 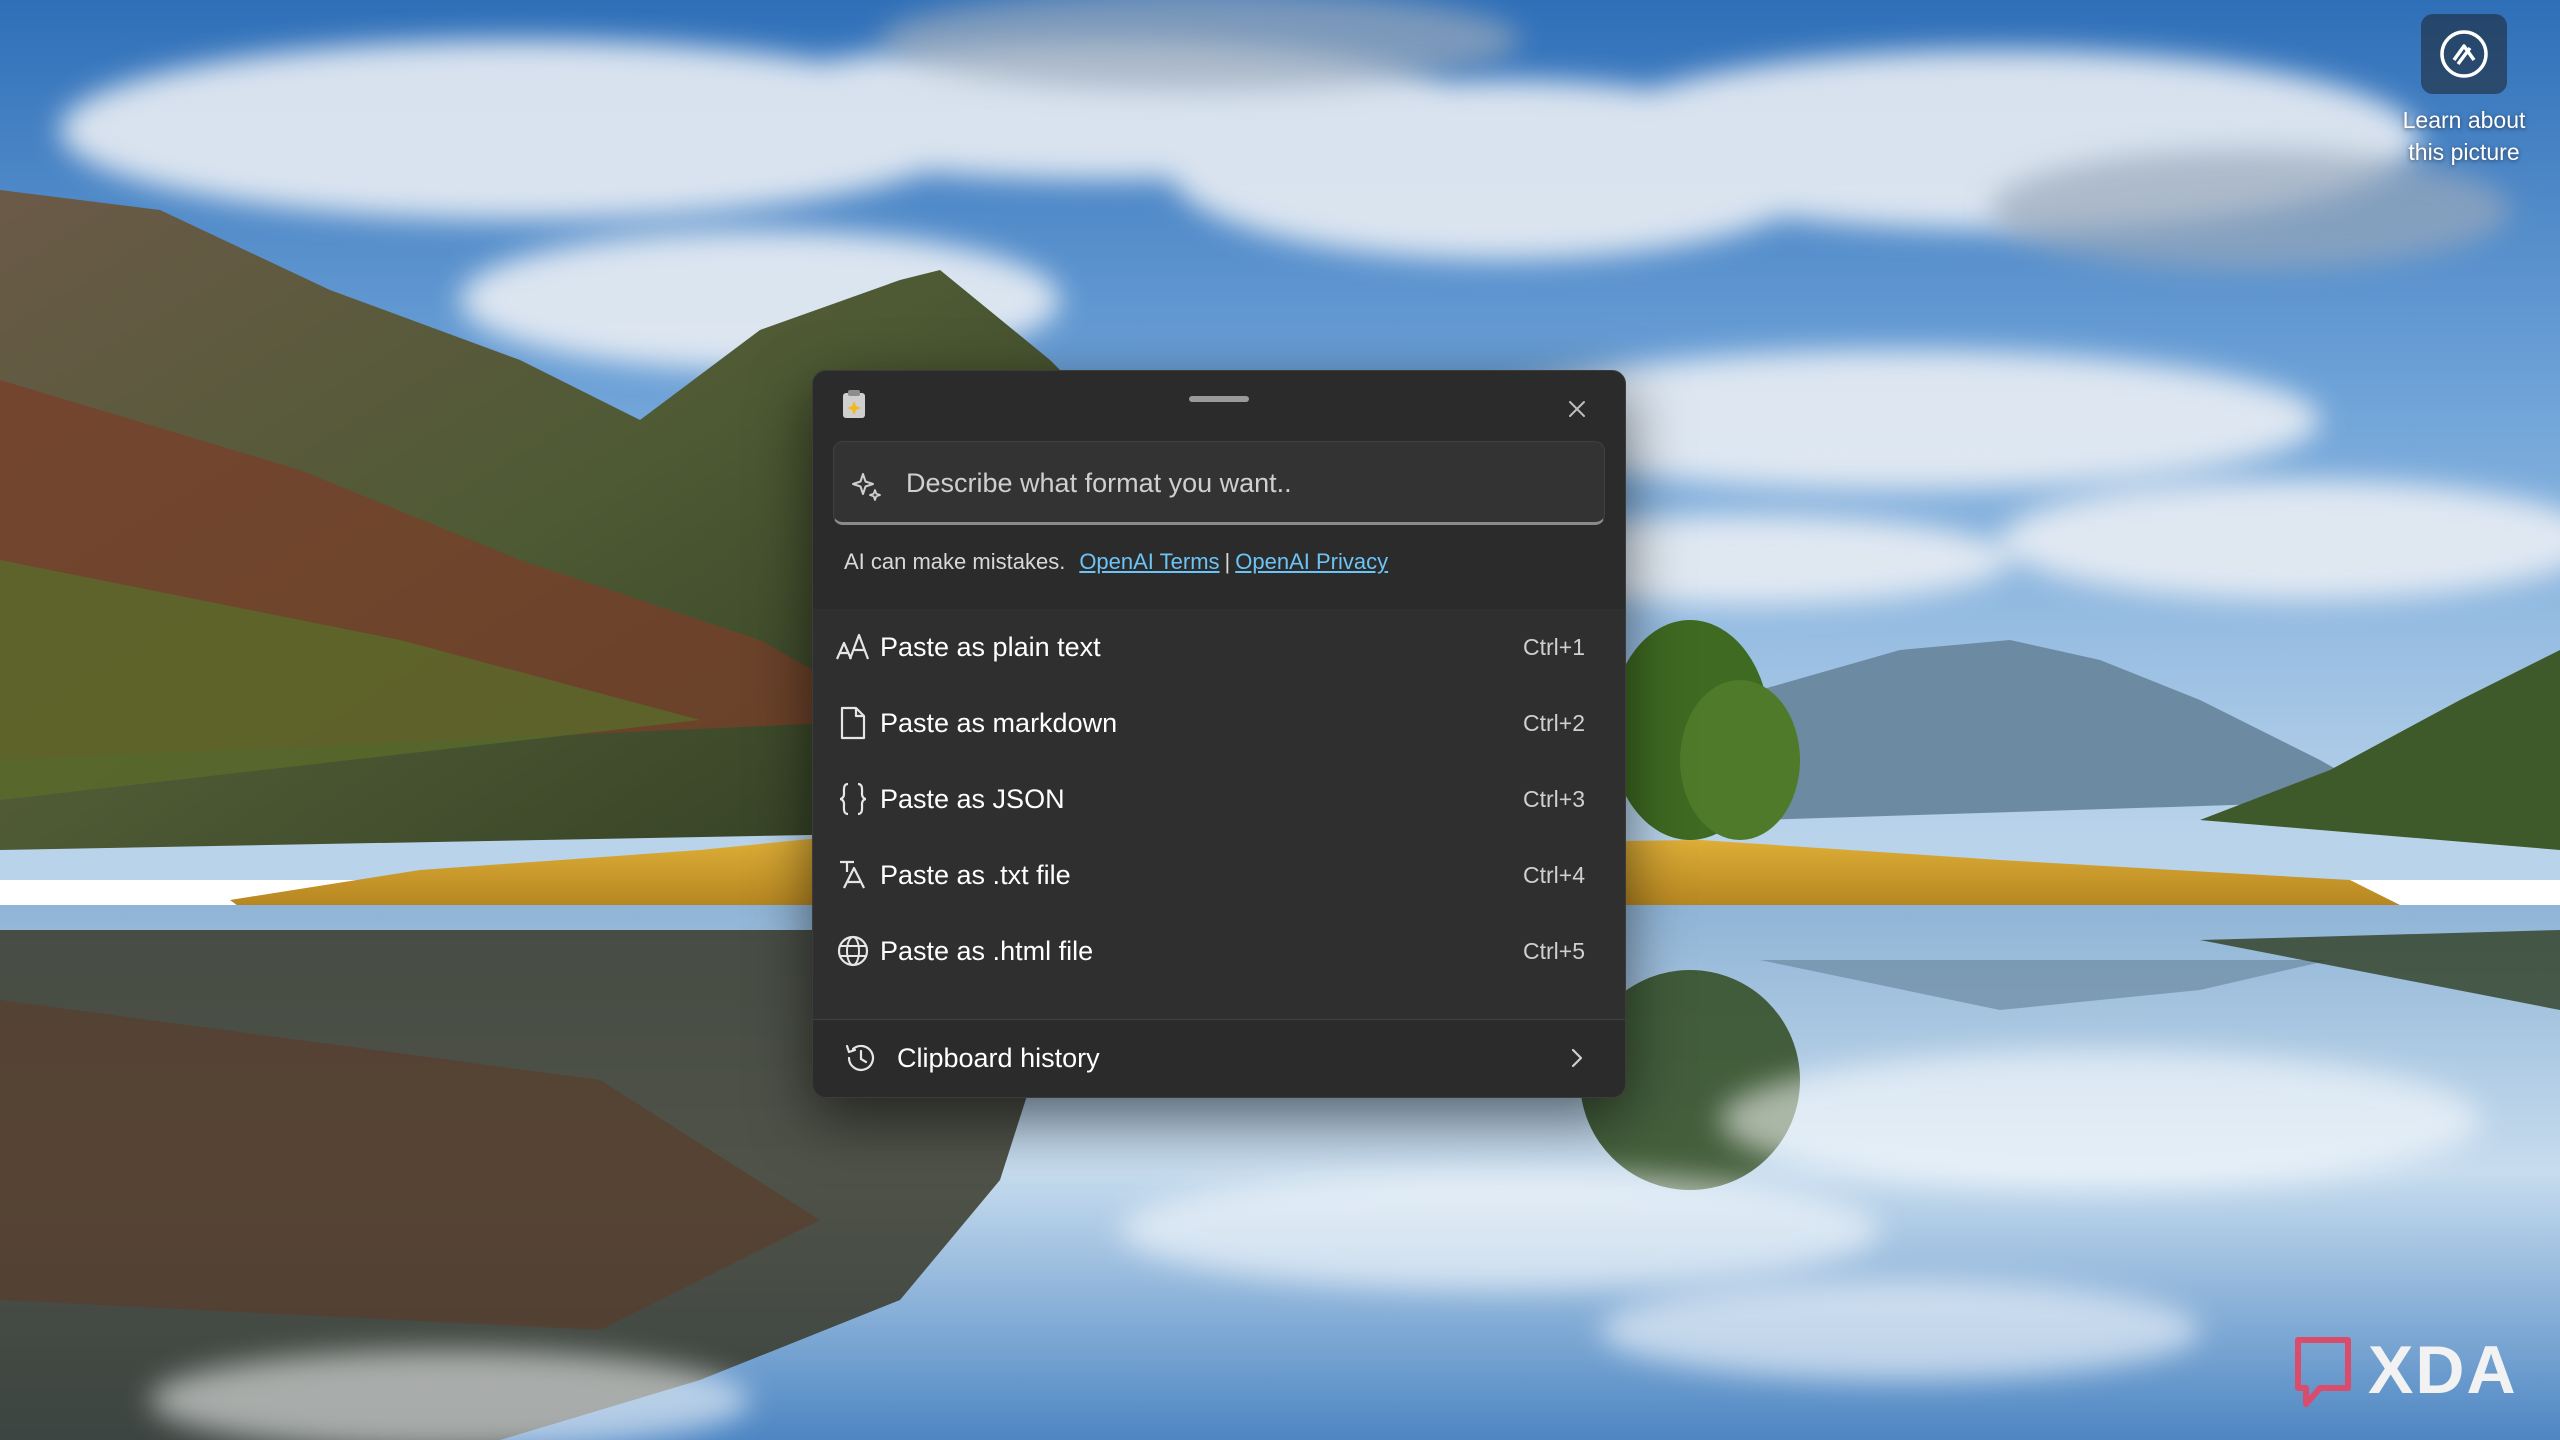 I want to click on paste-json-option: Paste as JSON Ctrl+3, so click(x=1219, y=799).